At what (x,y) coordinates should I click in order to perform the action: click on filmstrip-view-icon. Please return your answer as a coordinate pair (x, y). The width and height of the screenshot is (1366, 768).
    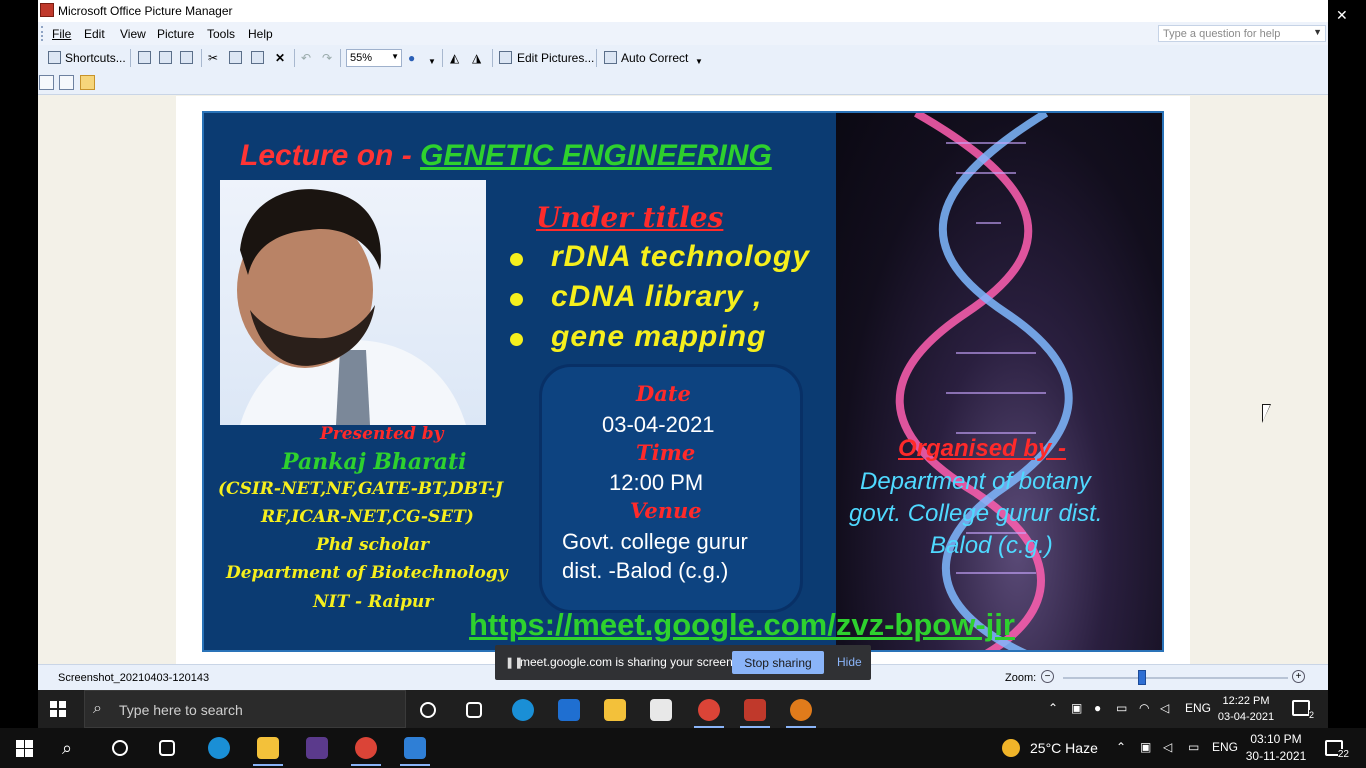
    Looking at the image, I should click on (66, 82).